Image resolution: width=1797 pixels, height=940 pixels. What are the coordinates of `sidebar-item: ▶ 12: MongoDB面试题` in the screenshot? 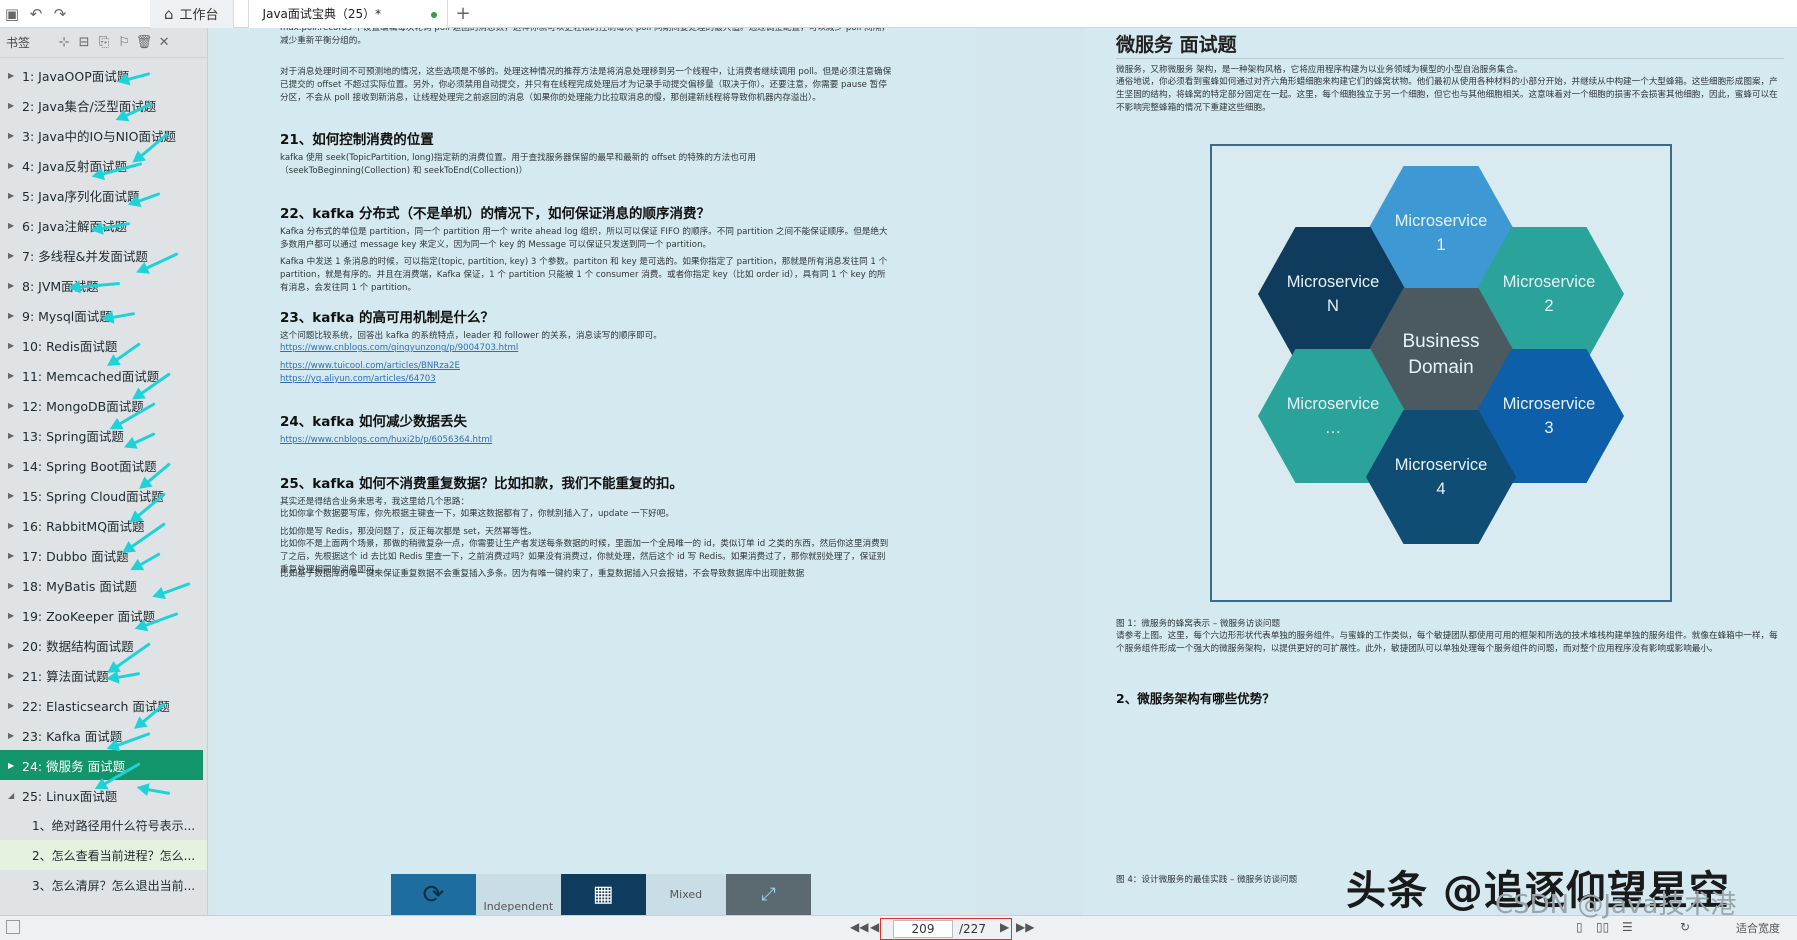 It's located at (103, 405).